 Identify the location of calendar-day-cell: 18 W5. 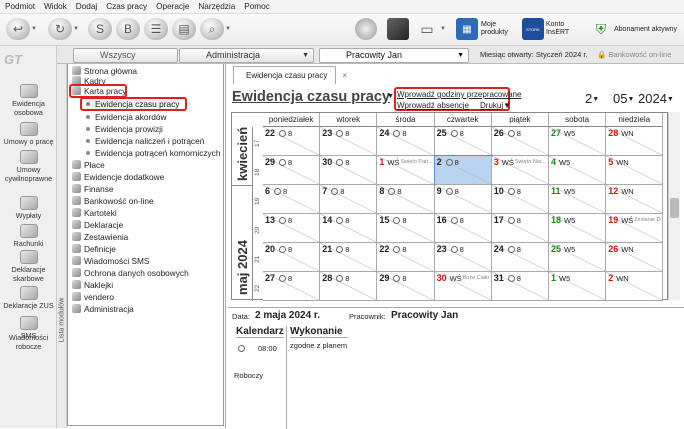
(578, 228).